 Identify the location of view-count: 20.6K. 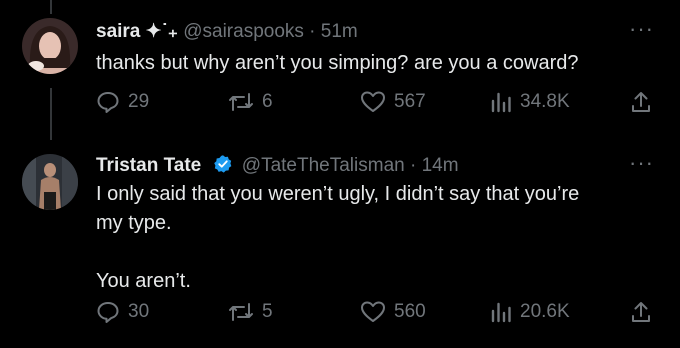
(545, 311).